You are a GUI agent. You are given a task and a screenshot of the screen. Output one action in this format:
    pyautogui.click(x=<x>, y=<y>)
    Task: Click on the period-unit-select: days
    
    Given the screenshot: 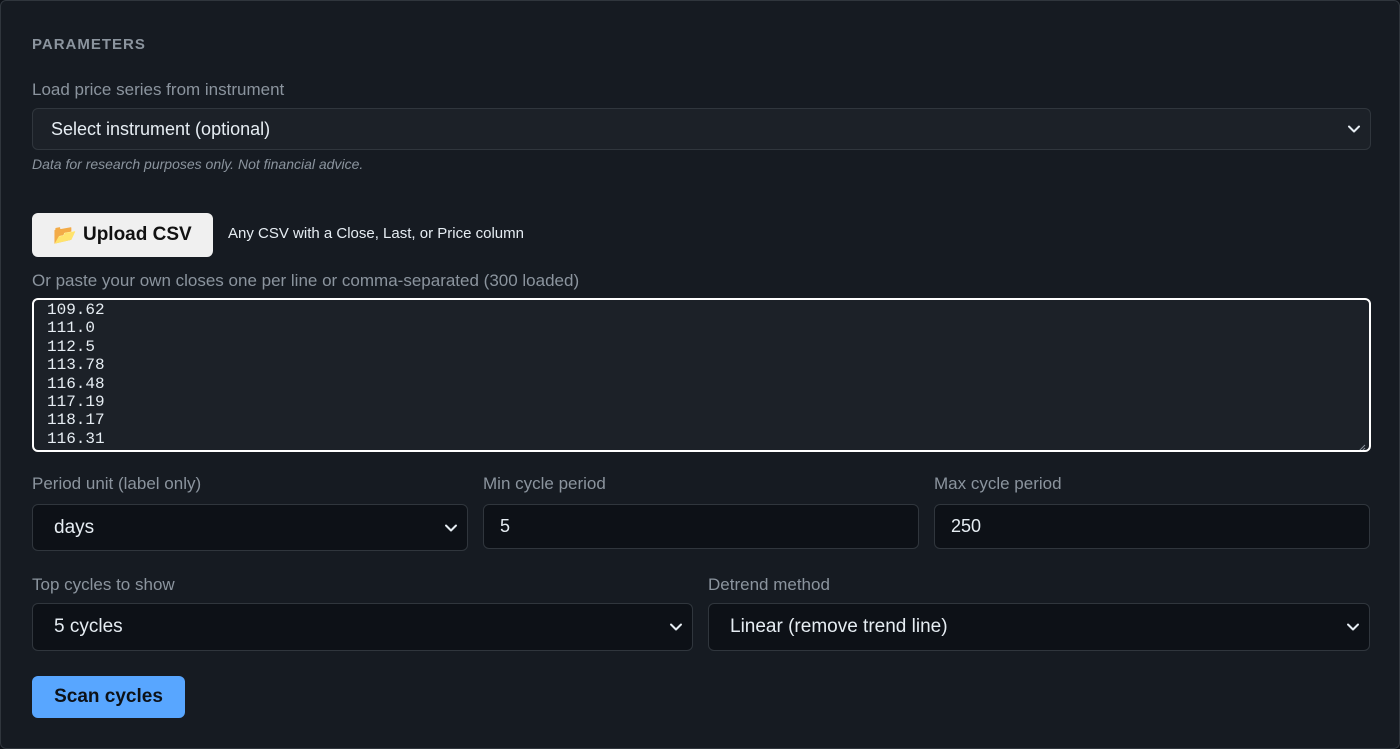 What is the action you would take?
    pyautogui.click(x=250, y=527)
    